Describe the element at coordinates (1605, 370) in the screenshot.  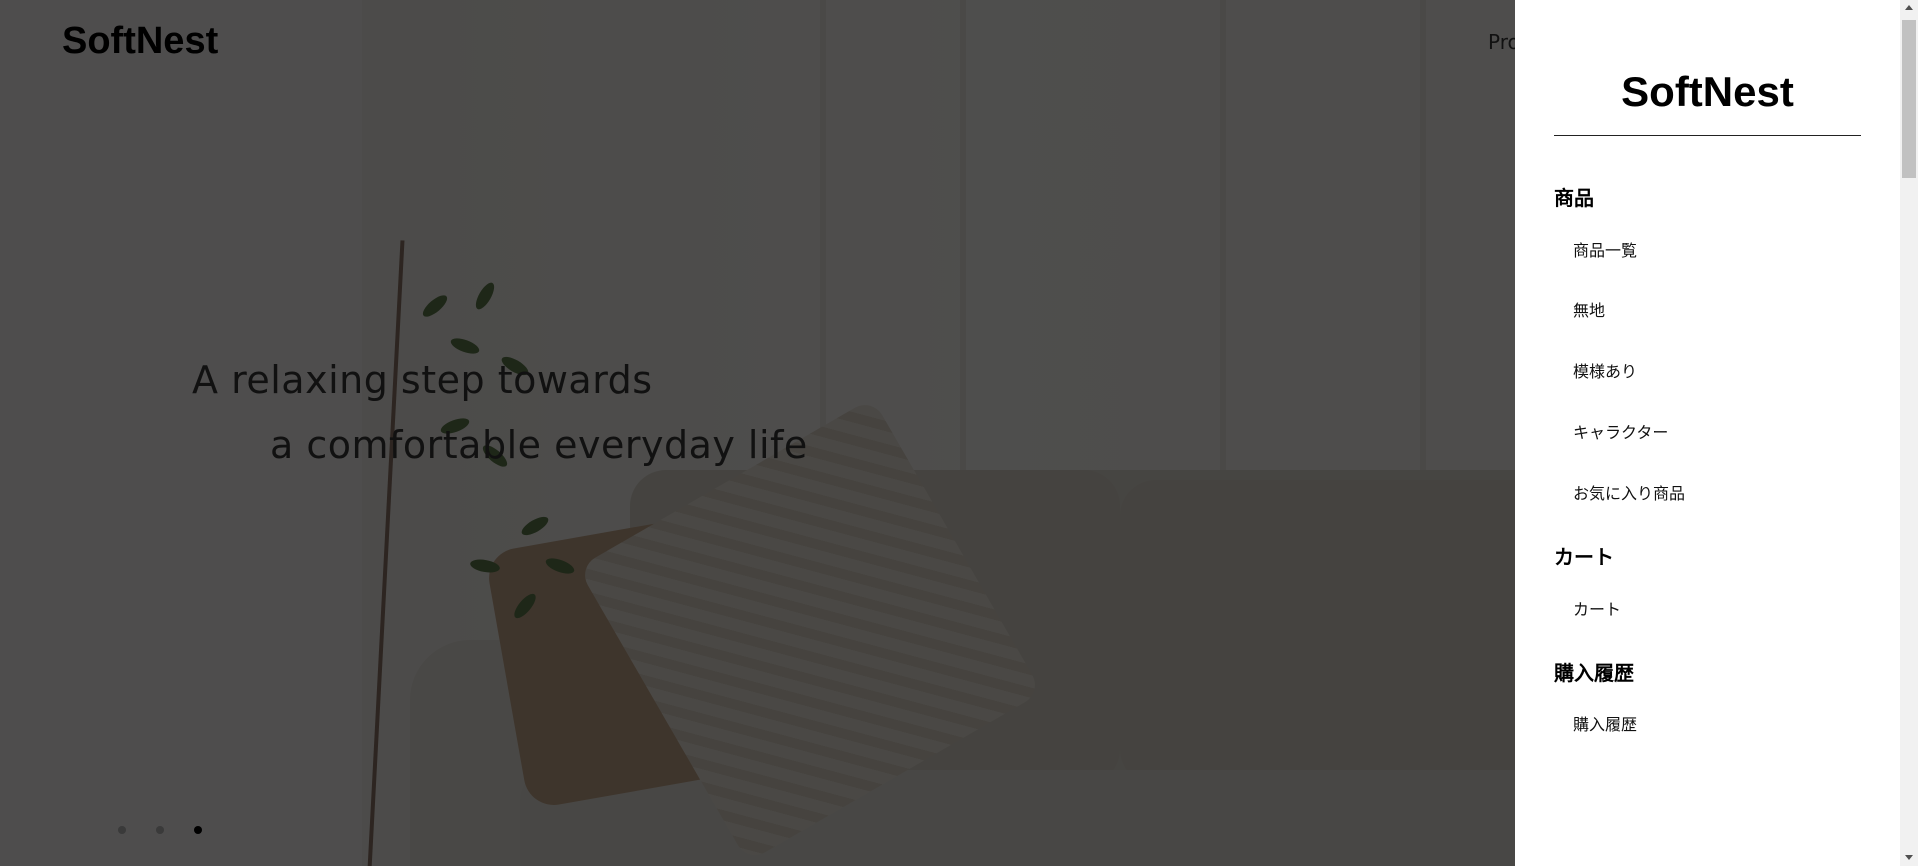
I see `menu-item-patterned: 模様あり` at that location.